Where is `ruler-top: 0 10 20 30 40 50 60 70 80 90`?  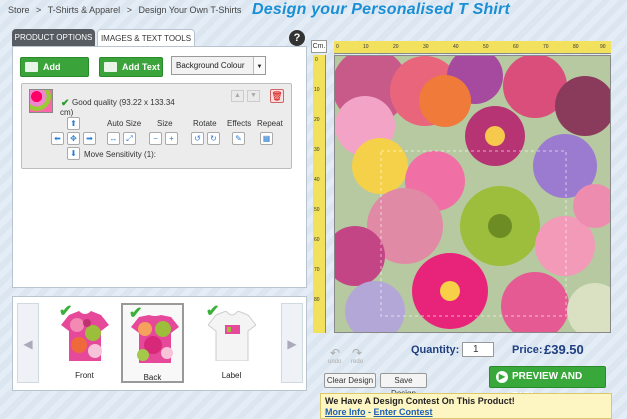
ruler-top: 0 10 20 30 40 50 60 70 80 90 is located at coordinates (472, 47).